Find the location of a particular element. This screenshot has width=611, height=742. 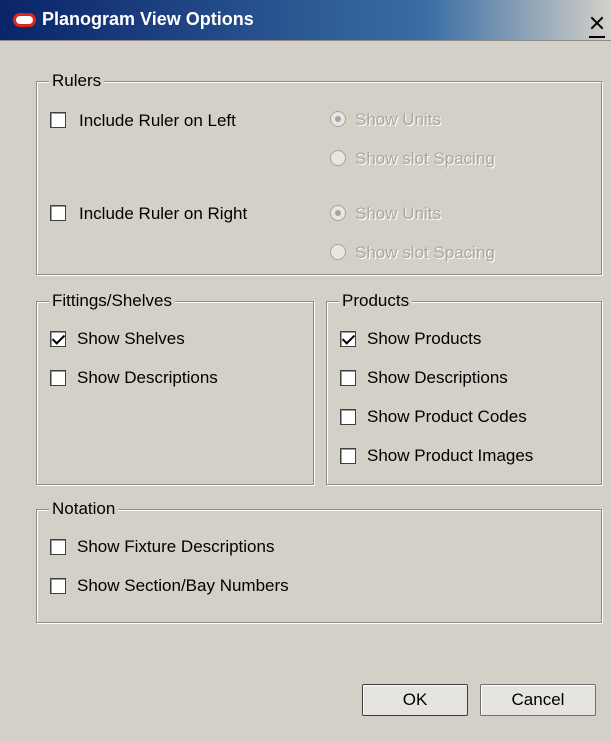

products-legend: Products is located at coordinates (376, 301).